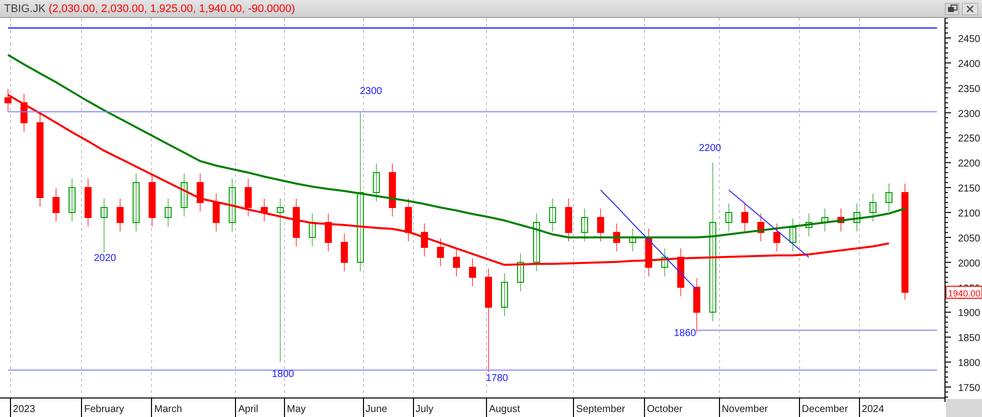 The height and width of the screenshot is (417, 982). I want to click on date-axis-label: July, so click(425, 409).